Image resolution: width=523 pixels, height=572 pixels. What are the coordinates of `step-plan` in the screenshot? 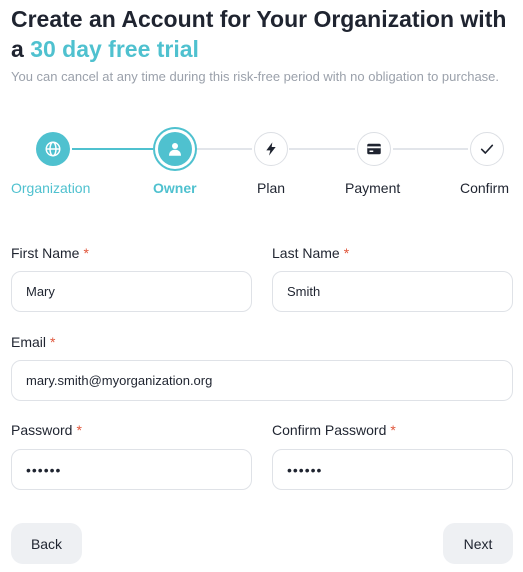 It's located at (271, 149).